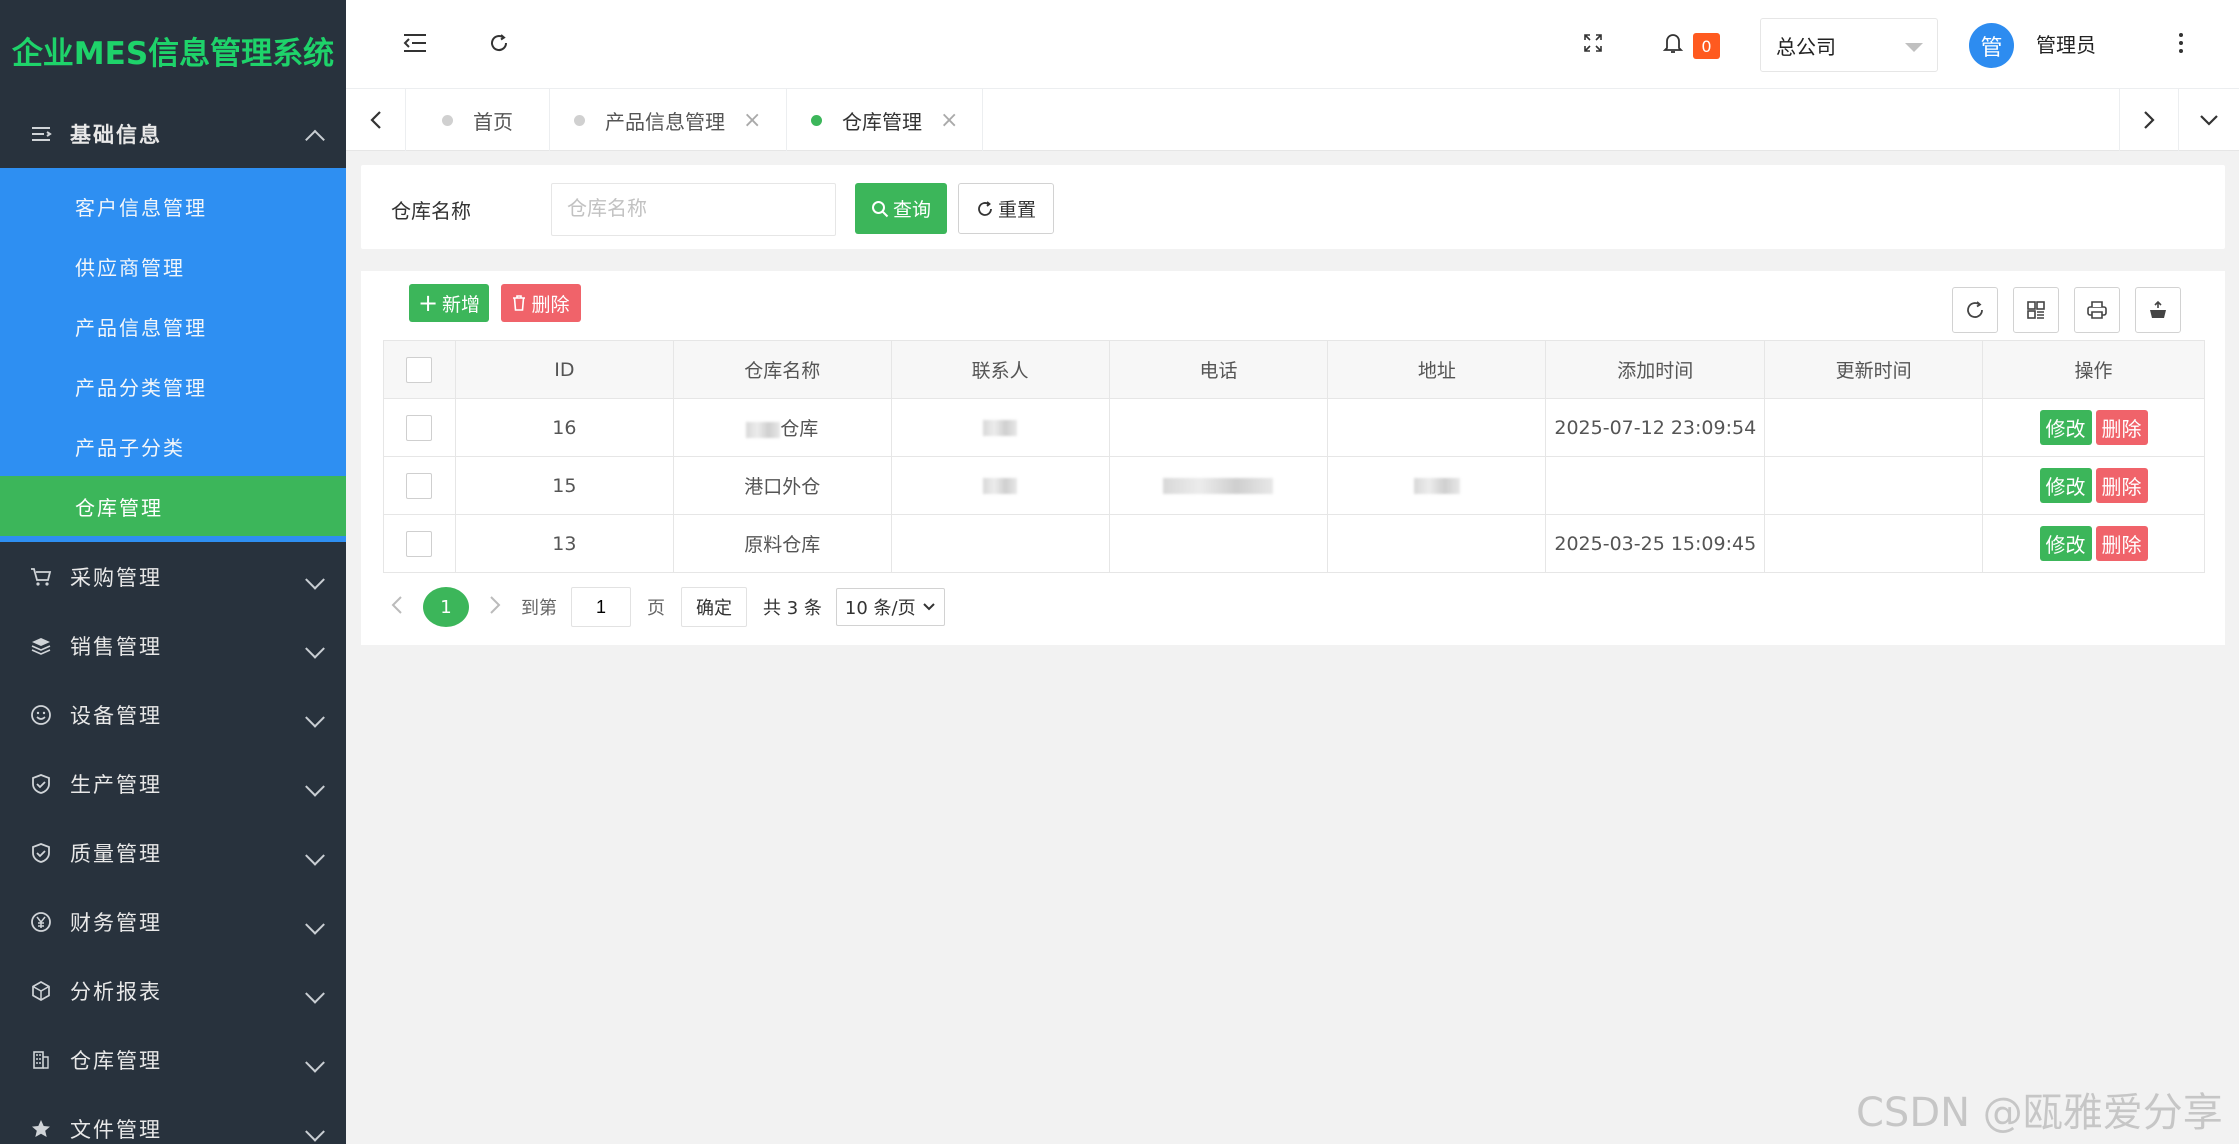 This screenshot has width=2239, height=1144. I want to click on cell-update-time, so click(1874, 485).